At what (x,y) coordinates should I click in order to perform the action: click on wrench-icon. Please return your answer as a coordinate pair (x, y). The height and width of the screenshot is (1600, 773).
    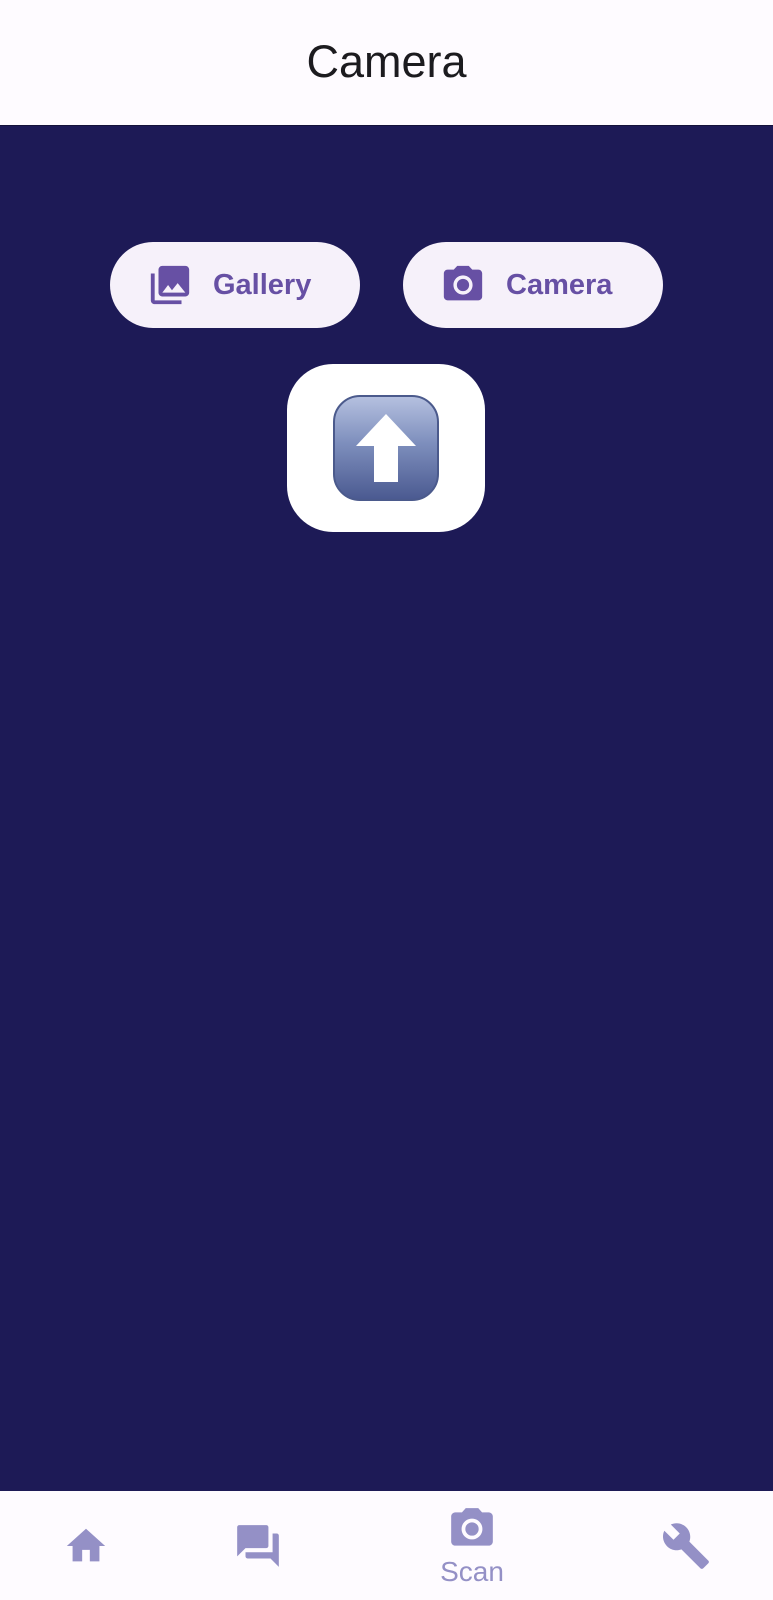
    Looking at the image, I should click on (685, 1545).